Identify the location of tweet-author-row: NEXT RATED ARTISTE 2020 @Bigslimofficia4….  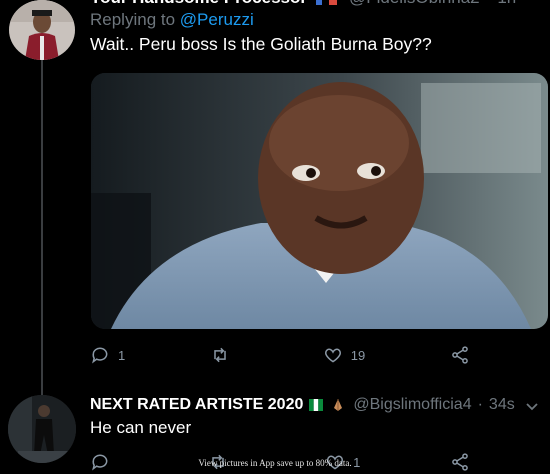
(320, 405).